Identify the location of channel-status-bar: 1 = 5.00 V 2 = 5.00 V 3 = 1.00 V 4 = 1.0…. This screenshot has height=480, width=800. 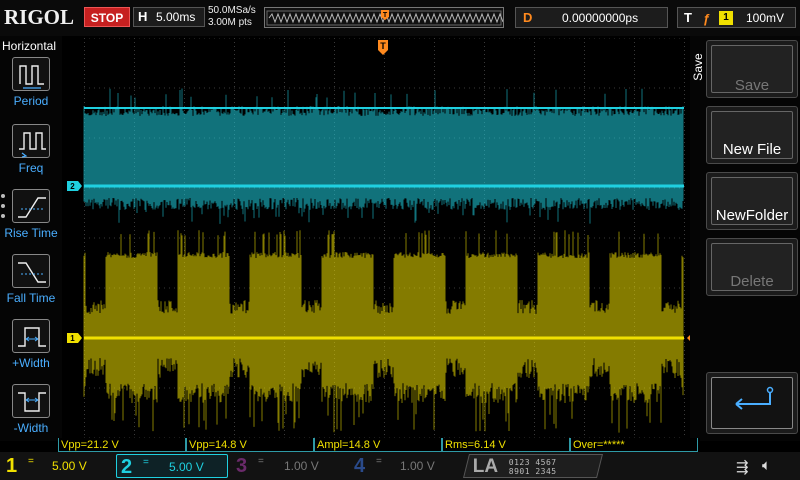
(400, 466).